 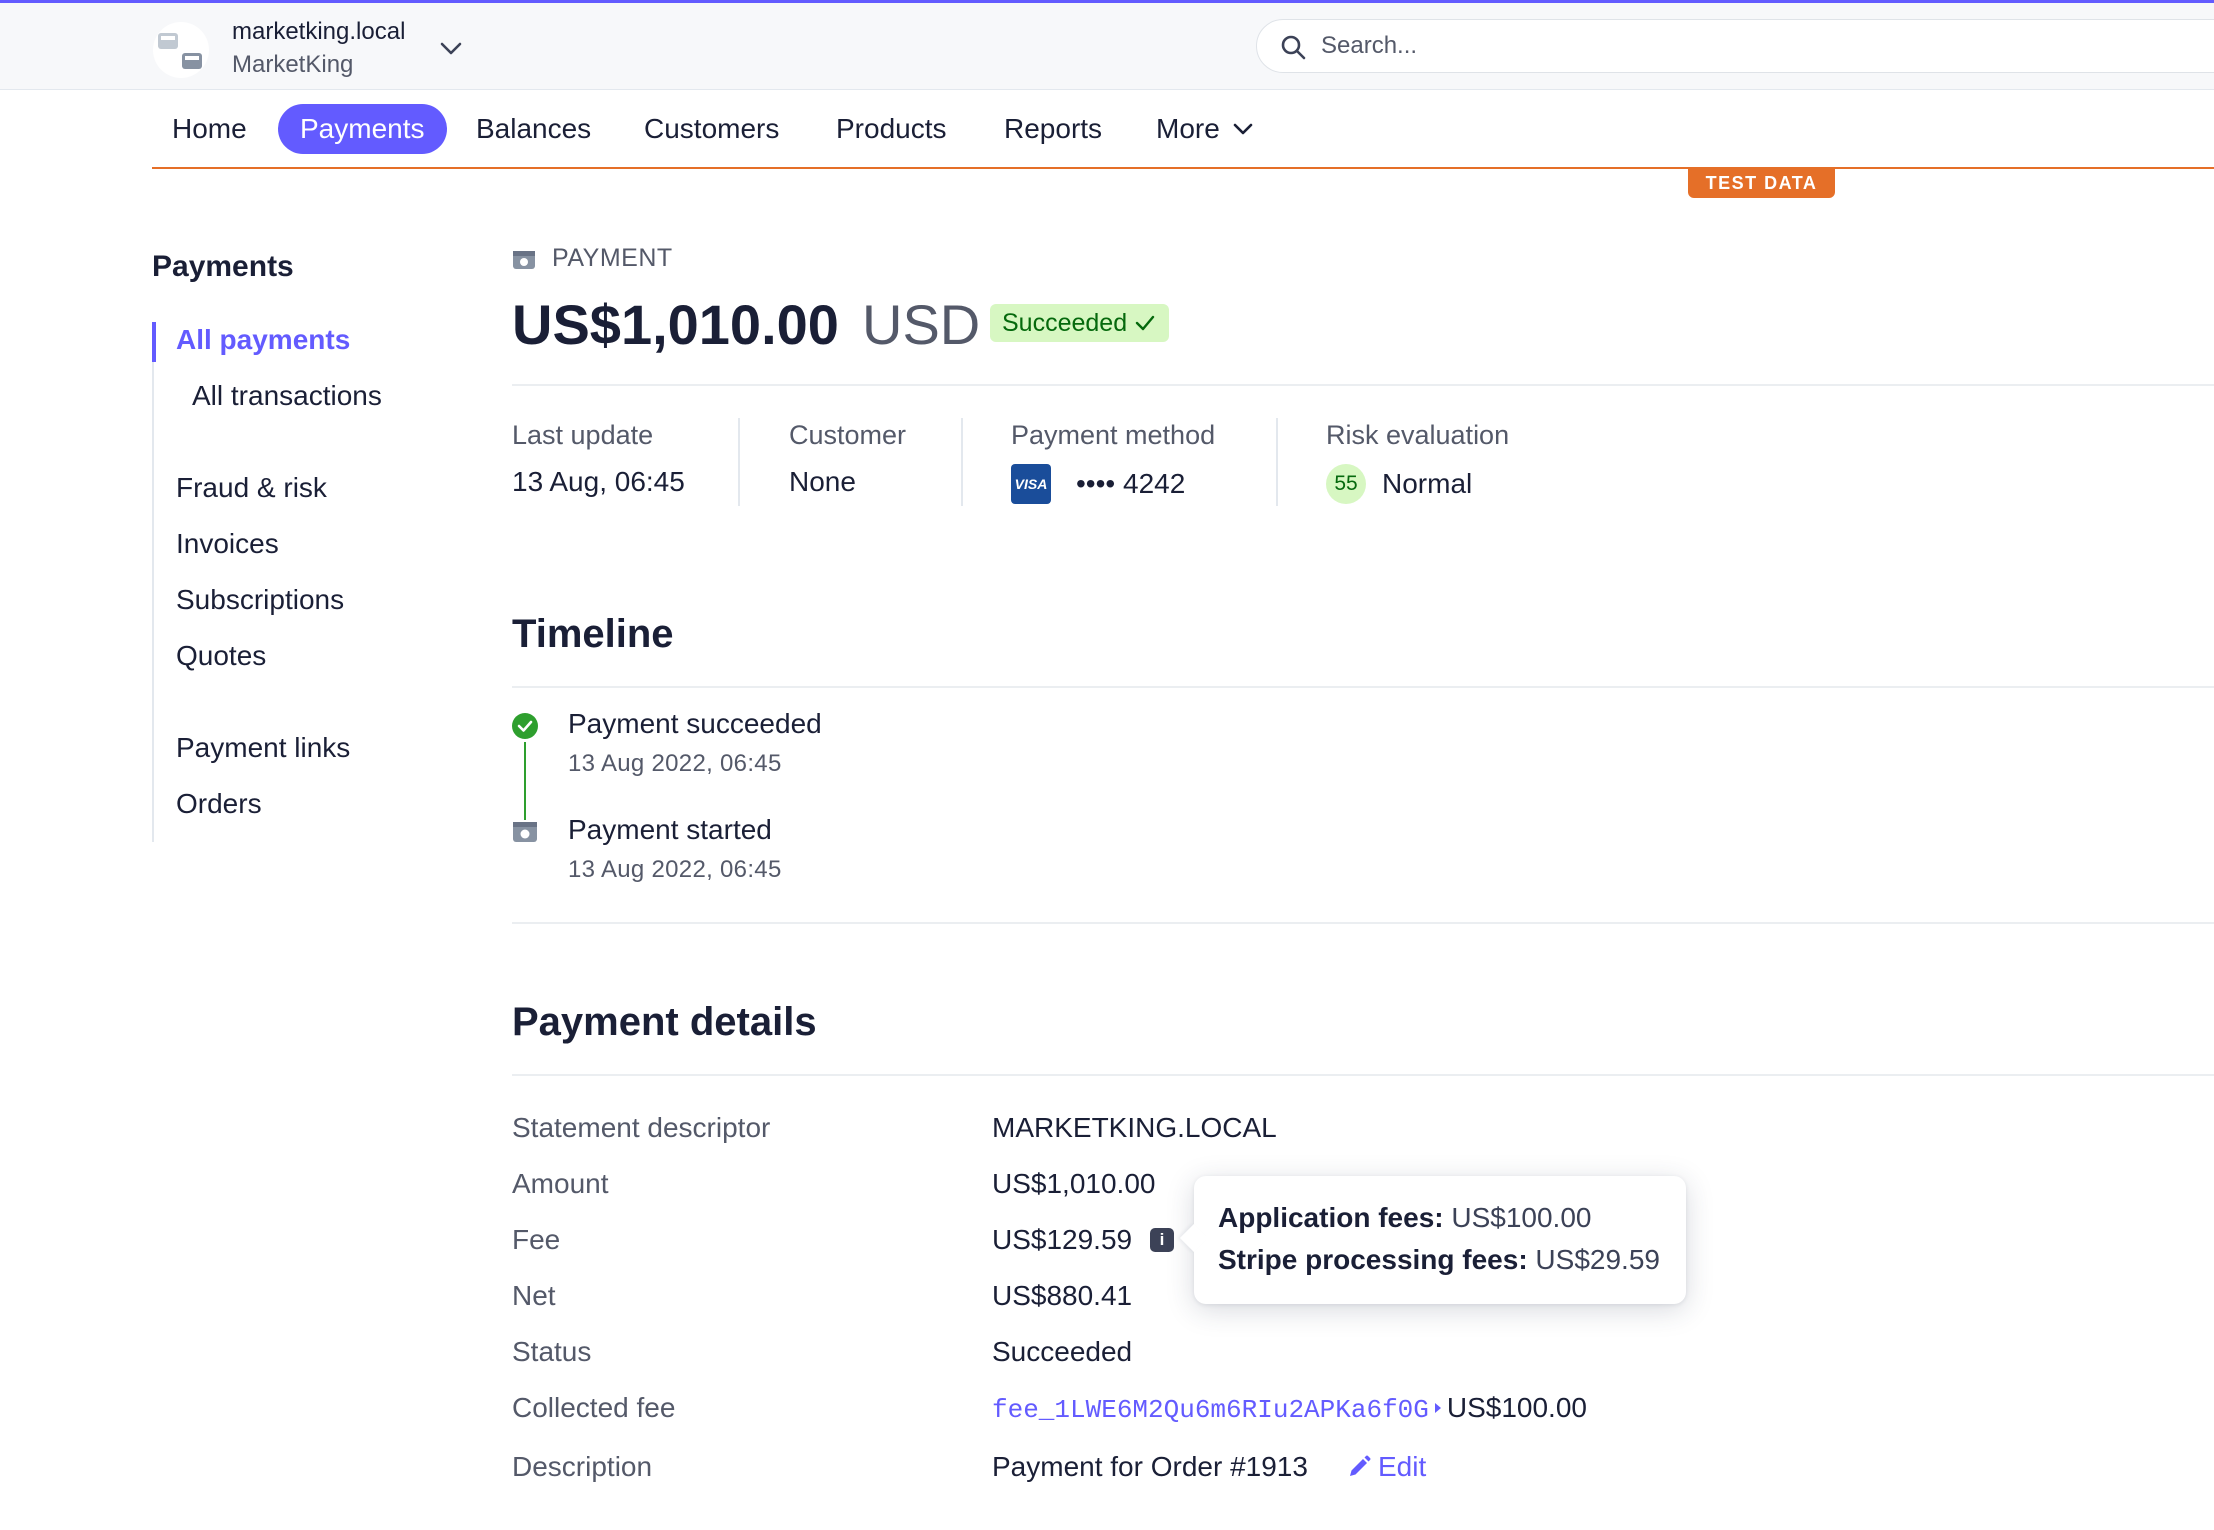 I want to click on net-value: US$880.41, so click(x=1062, y=1295).